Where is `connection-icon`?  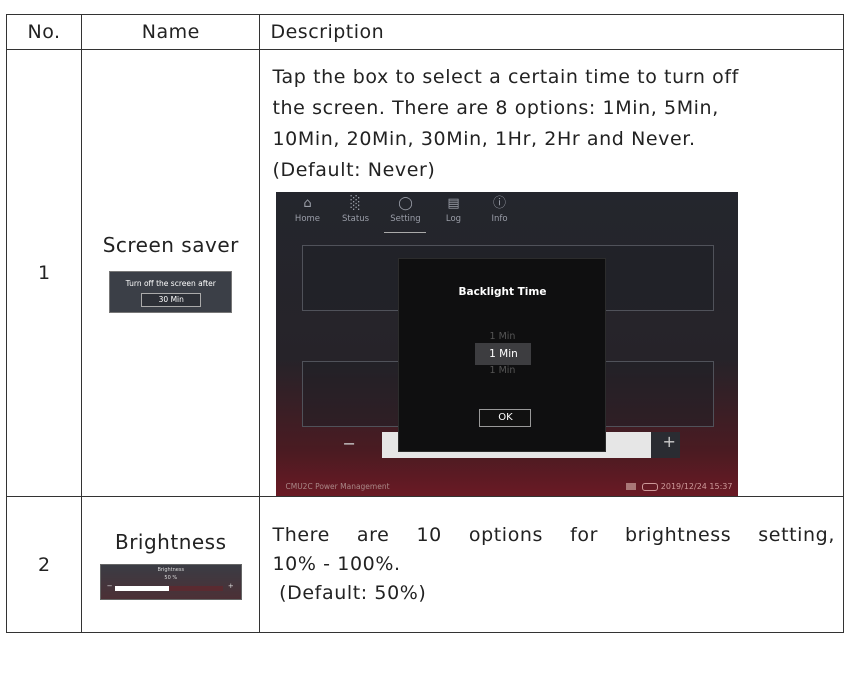
connection-icon is located at coordinates (649, 486).